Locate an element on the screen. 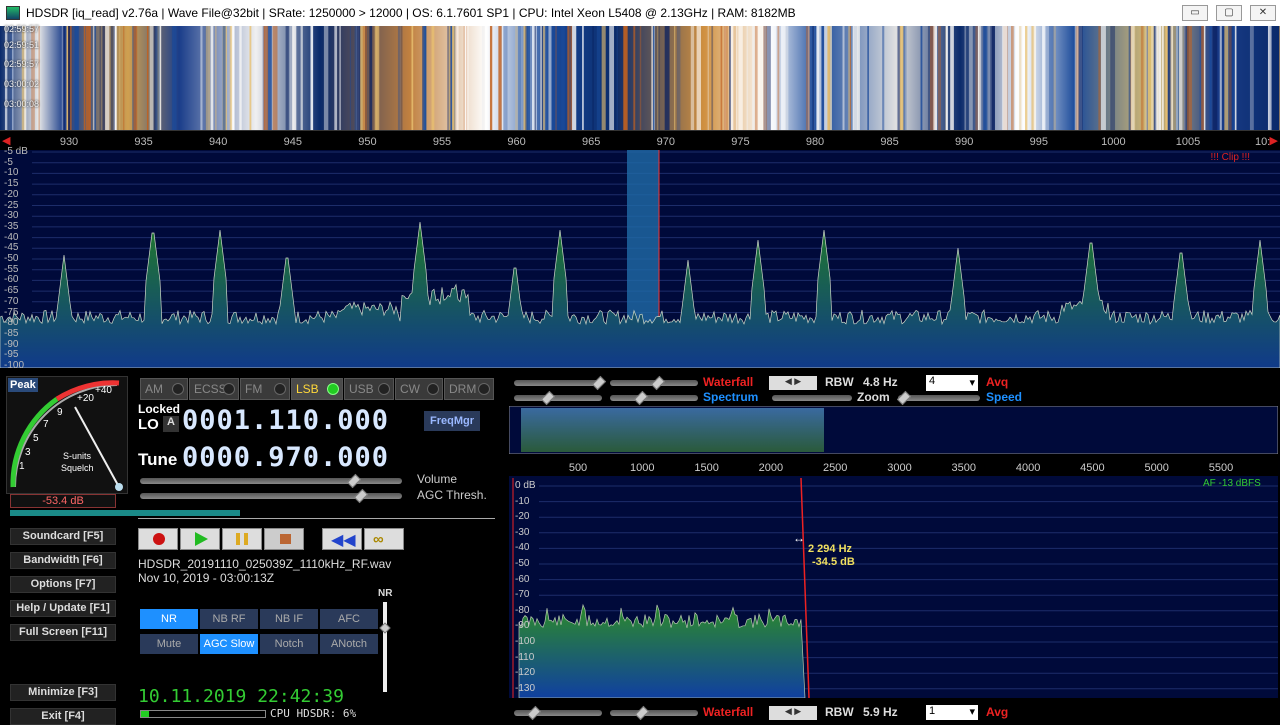  bottom-avg-value: 1 is located at coordinates (932, 711).